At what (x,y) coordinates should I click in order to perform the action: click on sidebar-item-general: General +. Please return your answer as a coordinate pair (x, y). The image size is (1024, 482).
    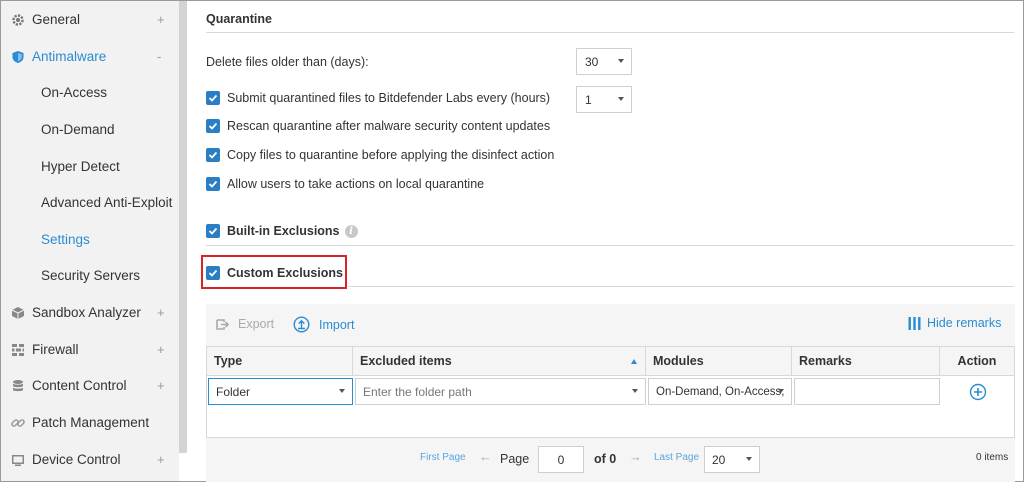
    Looking at the image, I should click on (90, 19).